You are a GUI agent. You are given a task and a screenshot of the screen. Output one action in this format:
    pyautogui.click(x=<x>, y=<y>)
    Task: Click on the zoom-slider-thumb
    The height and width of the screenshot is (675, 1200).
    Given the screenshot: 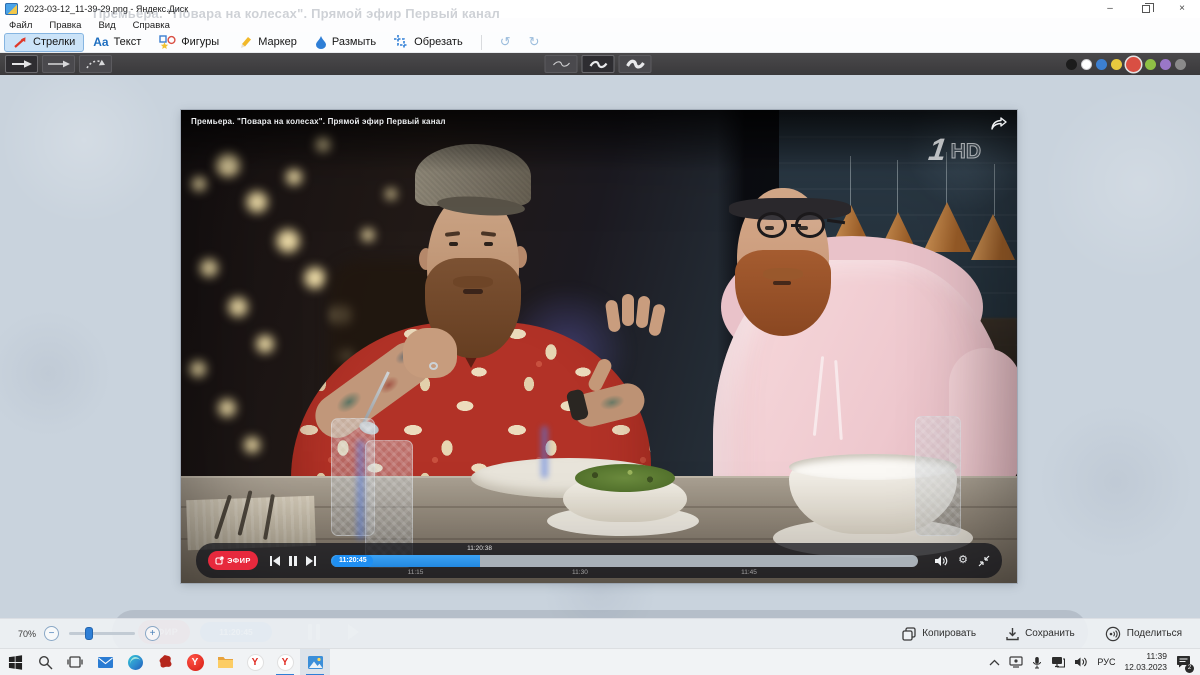 What is the action you would take?
    pyautogui.click(x=89, y=633)
    